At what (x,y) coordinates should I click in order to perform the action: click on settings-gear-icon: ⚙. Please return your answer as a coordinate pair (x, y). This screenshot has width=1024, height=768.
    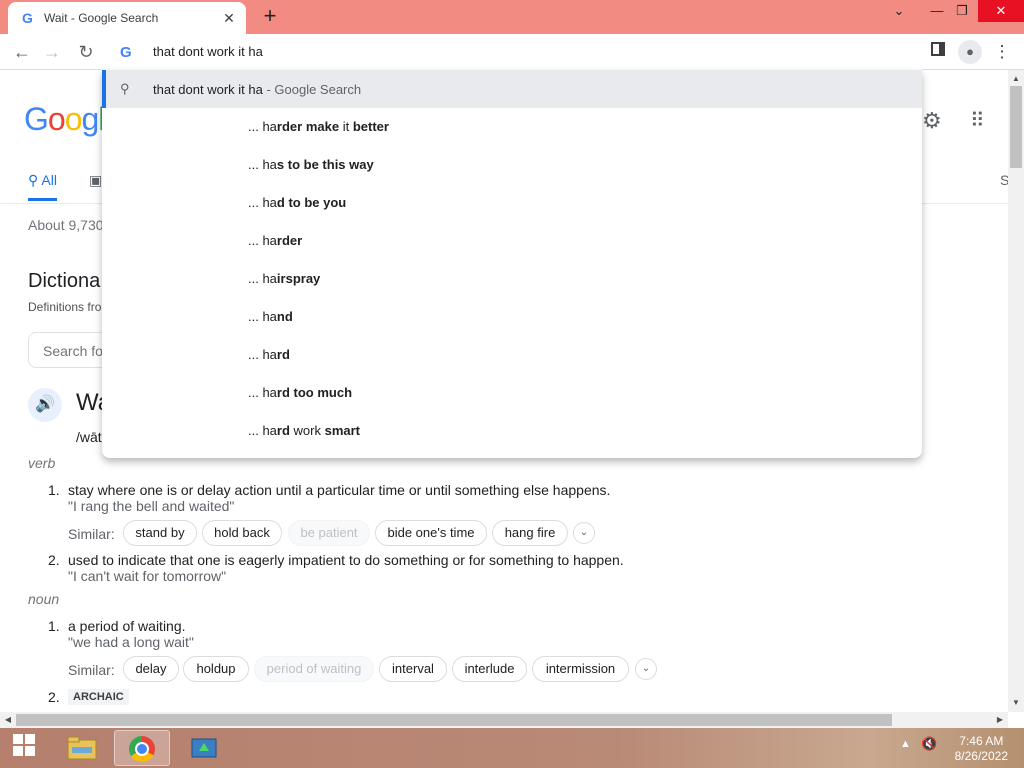
    Looking at the image, I should click on (932, 121).